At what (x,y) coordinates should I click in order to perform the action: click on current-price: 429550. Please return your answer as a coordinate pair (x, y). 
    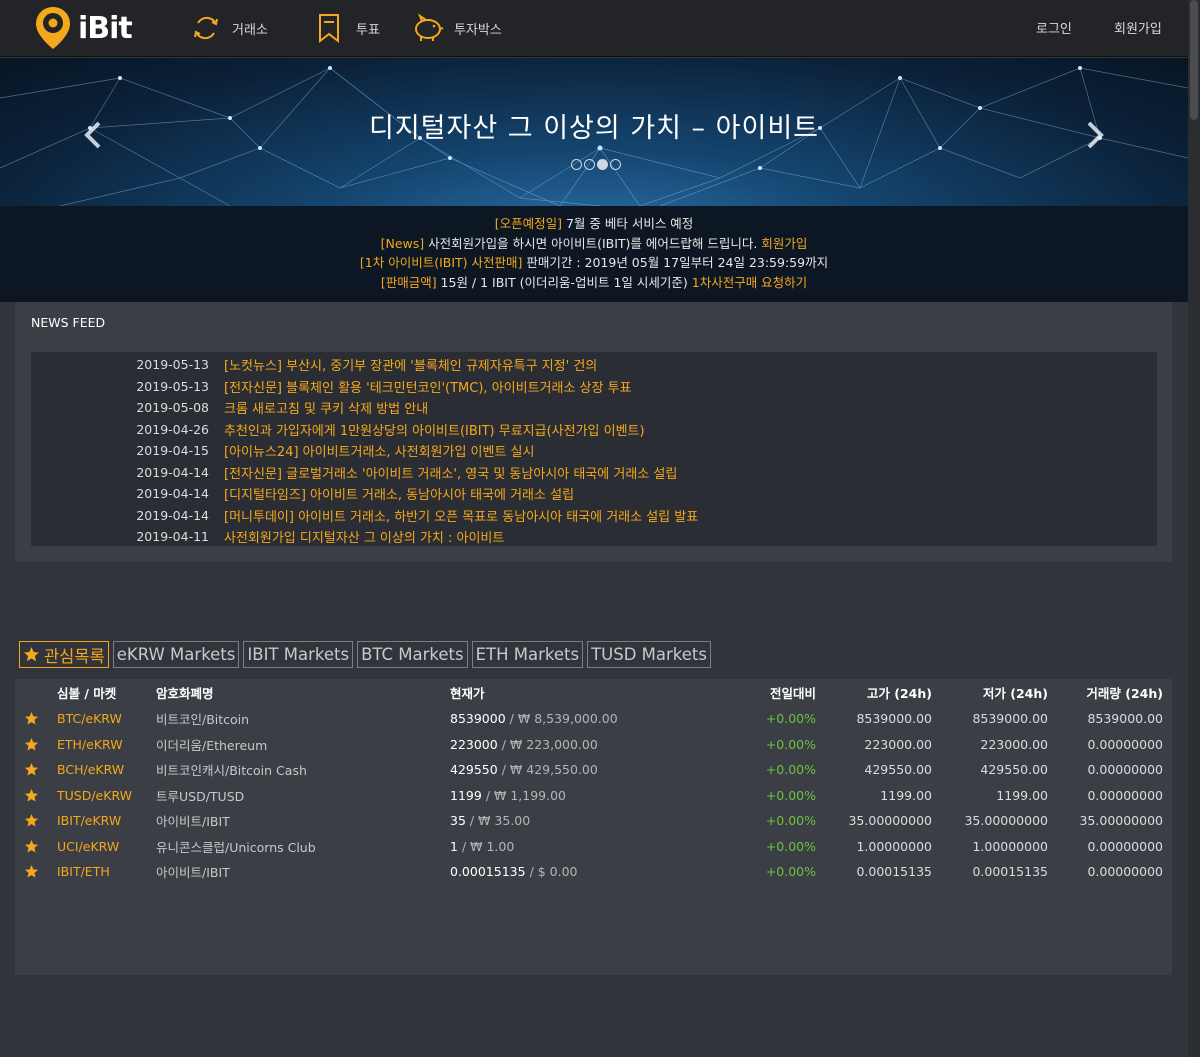
    Looking at the image, I should click on (474, 769).